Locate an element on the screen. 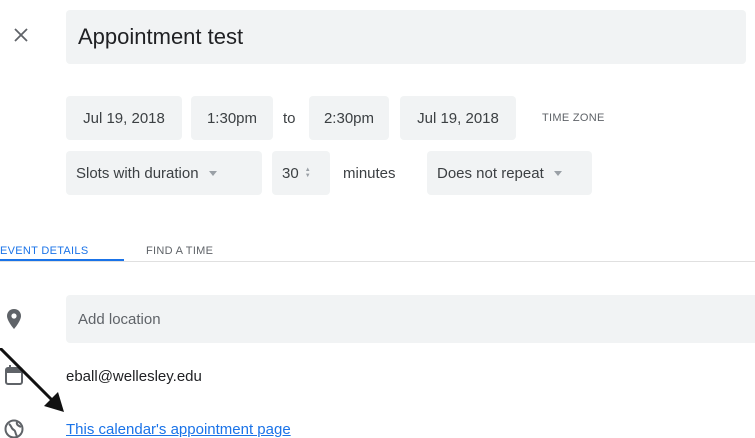 The image size is (755, 438). repeat-text: Does not repeat is located at coordinates (490, 173).